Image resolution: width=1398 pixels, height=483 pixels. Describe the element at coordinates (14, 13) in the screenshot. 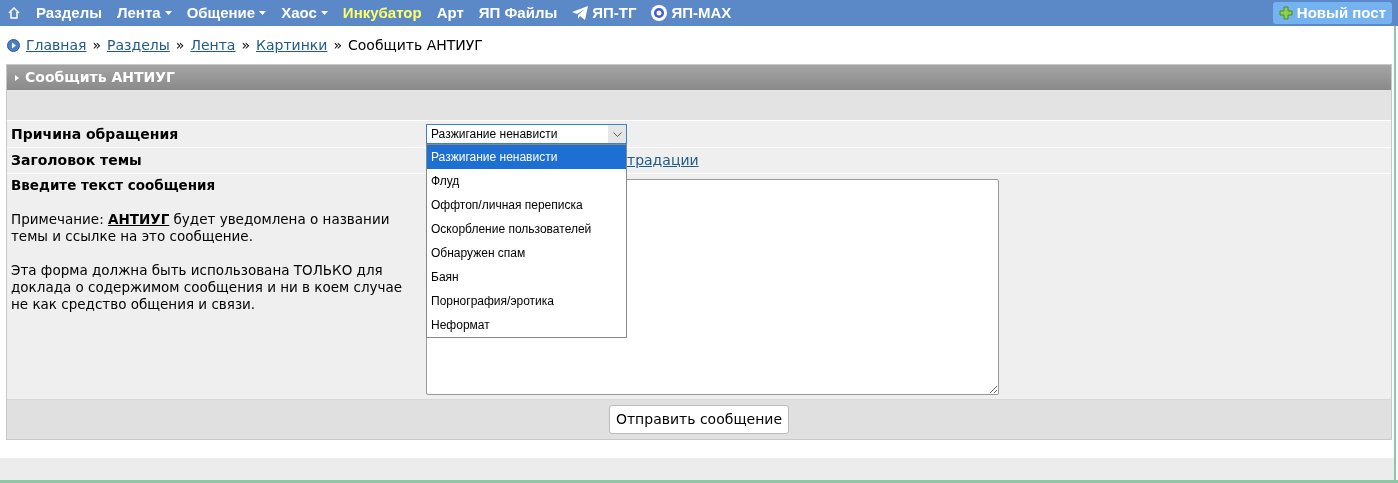

I see `home-icon` at that location.